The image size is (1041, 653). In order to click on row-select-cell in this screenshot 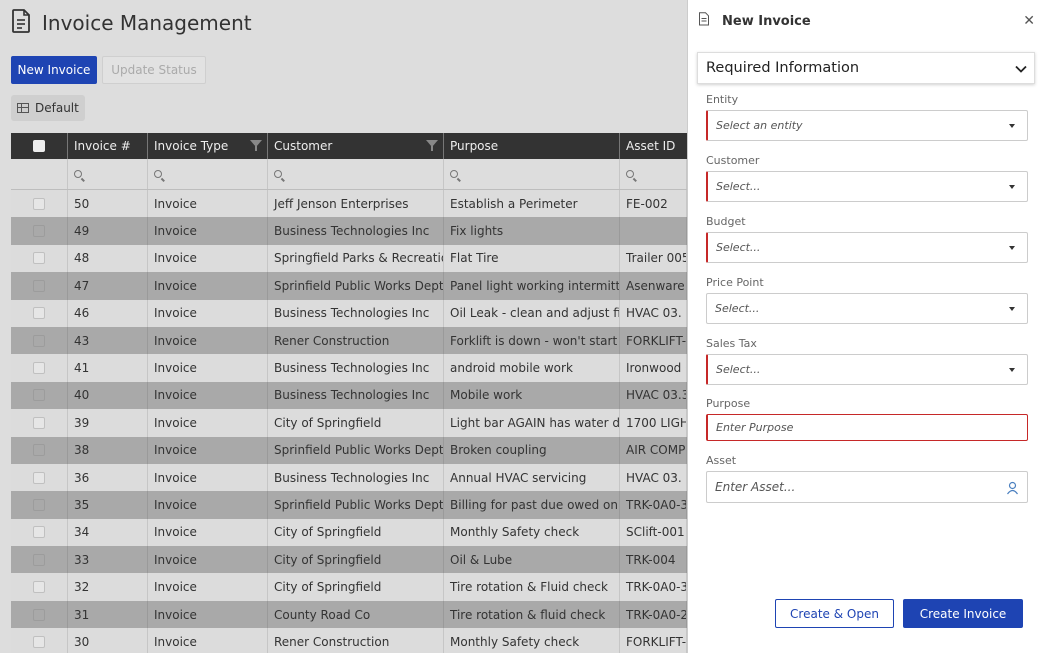, I will do `click(39, 532)`.